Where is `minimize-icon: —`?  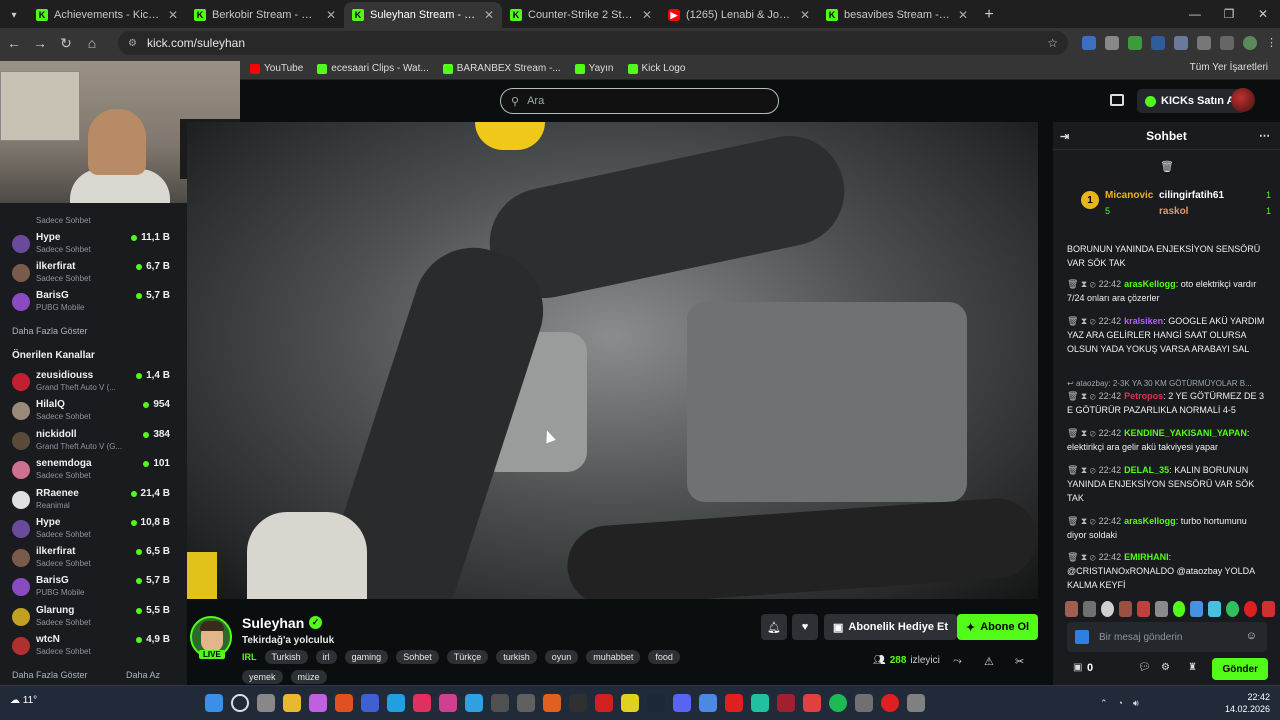 minimize-icon: — is located at coordinates (1195, 14).